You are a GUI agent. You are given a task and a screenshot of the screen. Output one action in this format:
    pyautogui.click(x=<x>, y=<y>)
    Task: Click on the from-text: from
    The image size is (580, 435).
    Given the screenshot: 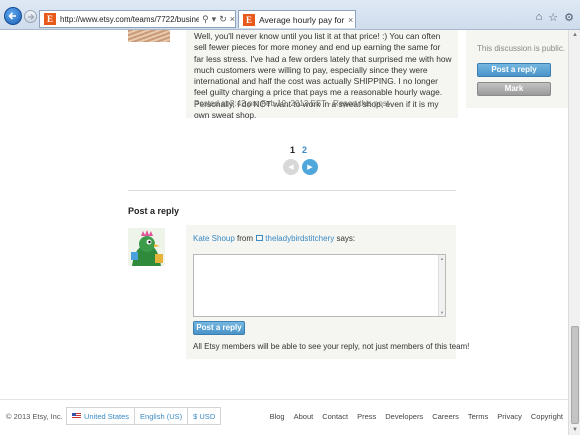 What is the action you would take?
    pyautogui.click(x=245, y=238)
    